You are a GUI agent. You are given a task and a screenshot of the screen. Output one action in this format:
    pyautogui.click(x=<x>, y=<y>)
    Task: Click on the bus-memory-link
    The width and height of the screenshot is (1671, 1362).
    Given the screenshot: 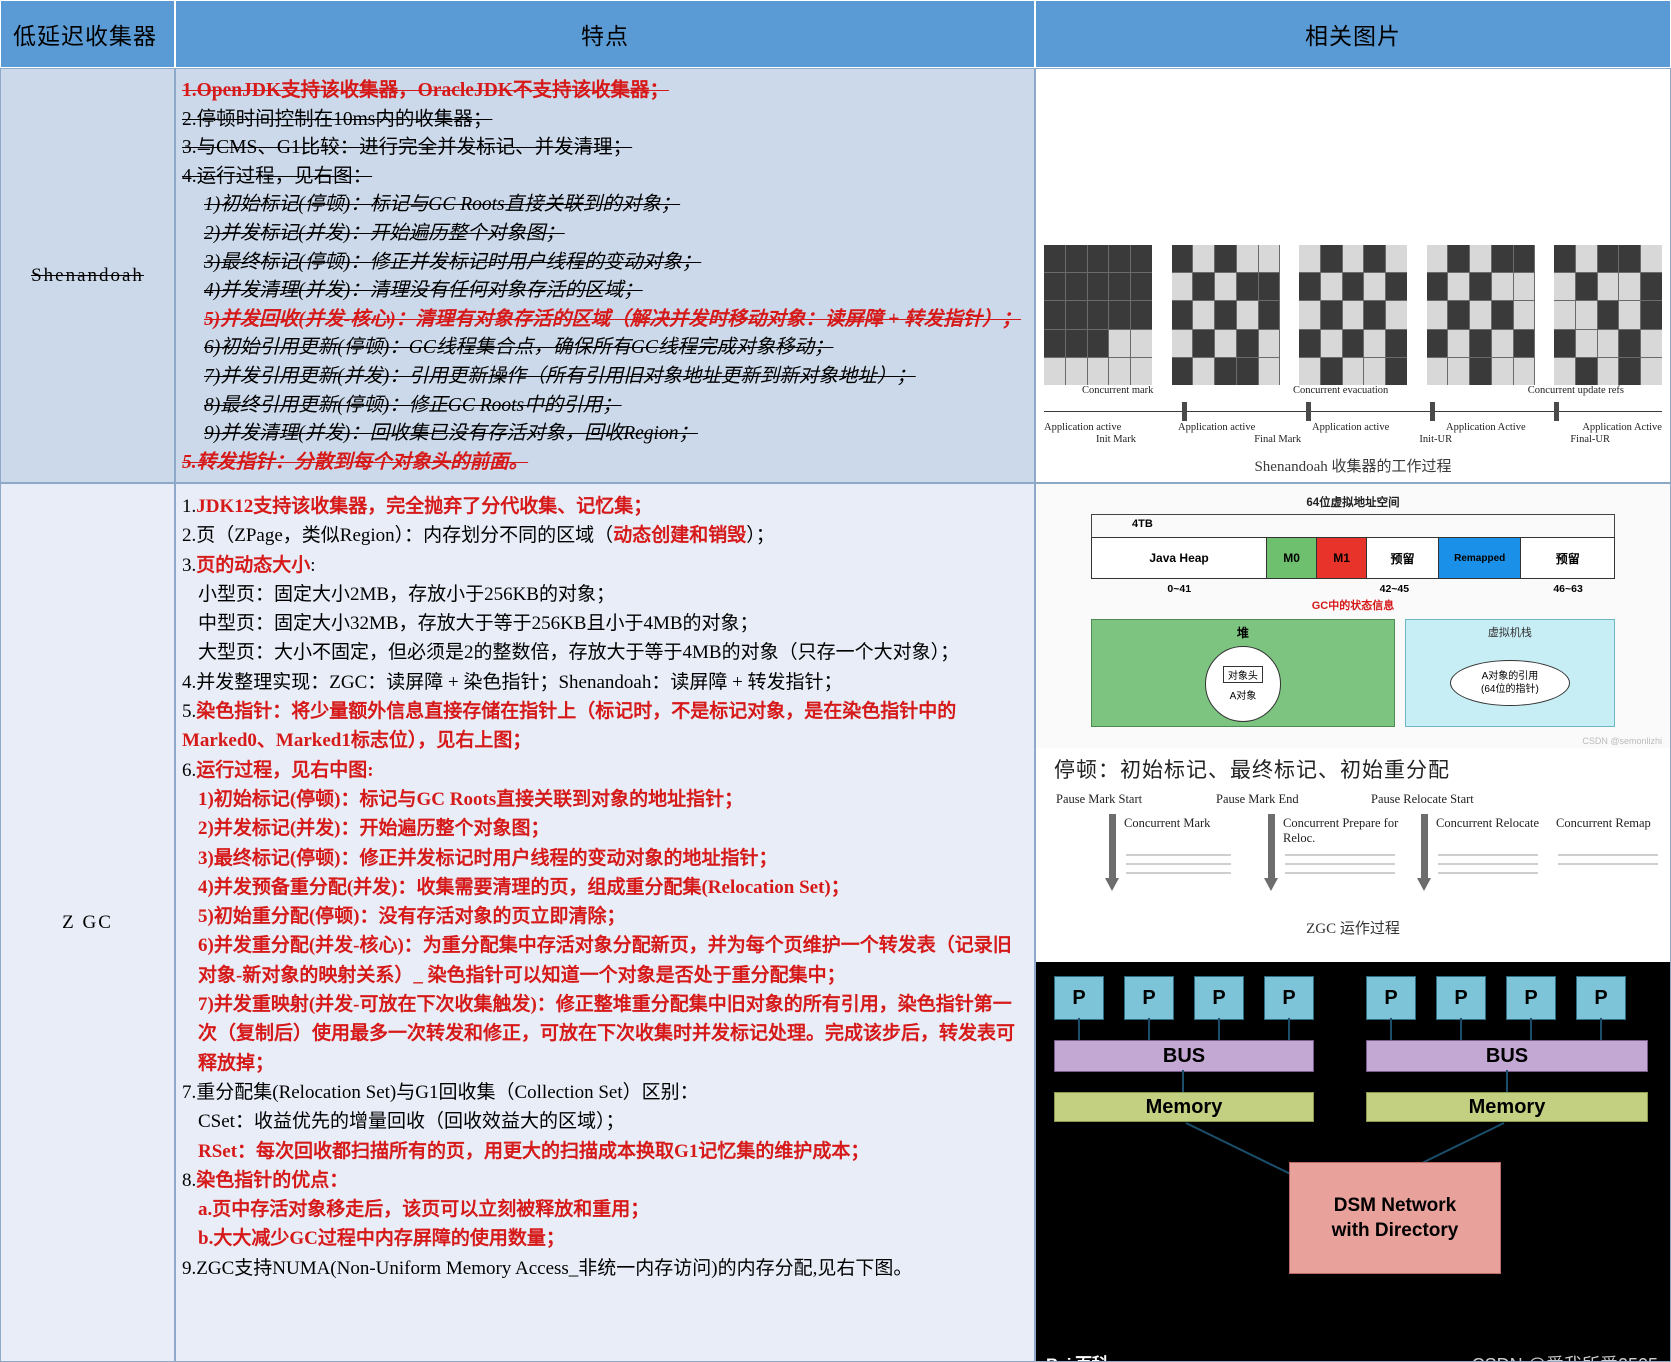 What is the action you would take?
    pyautogui.click(x=1183, y=1081)
    